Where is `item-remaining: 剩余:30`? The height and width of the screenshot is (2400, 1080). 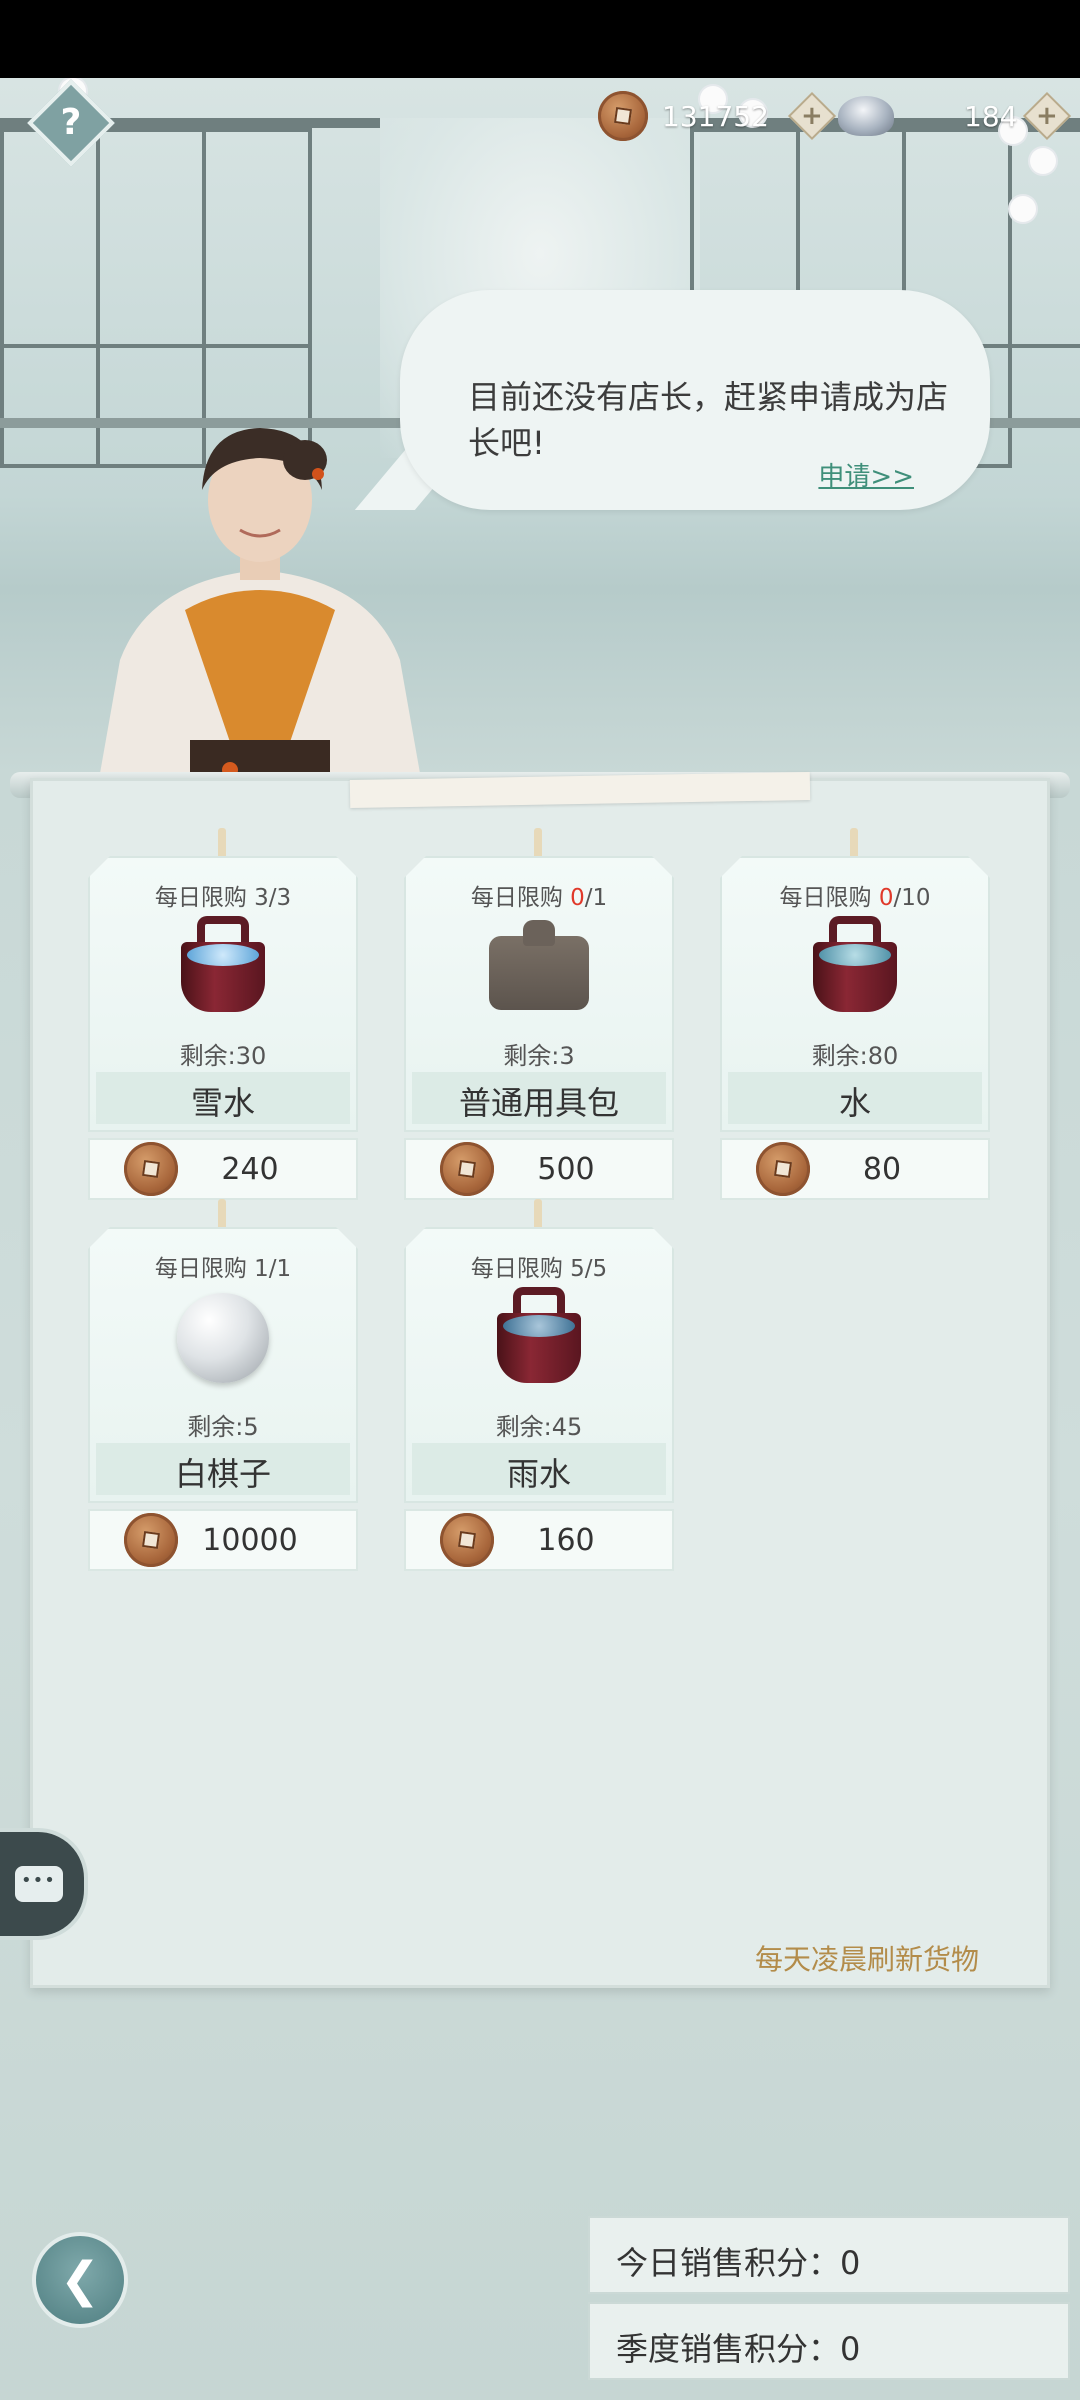
item-remaining: 剩余:30 is located at coordinates (223, 1056).